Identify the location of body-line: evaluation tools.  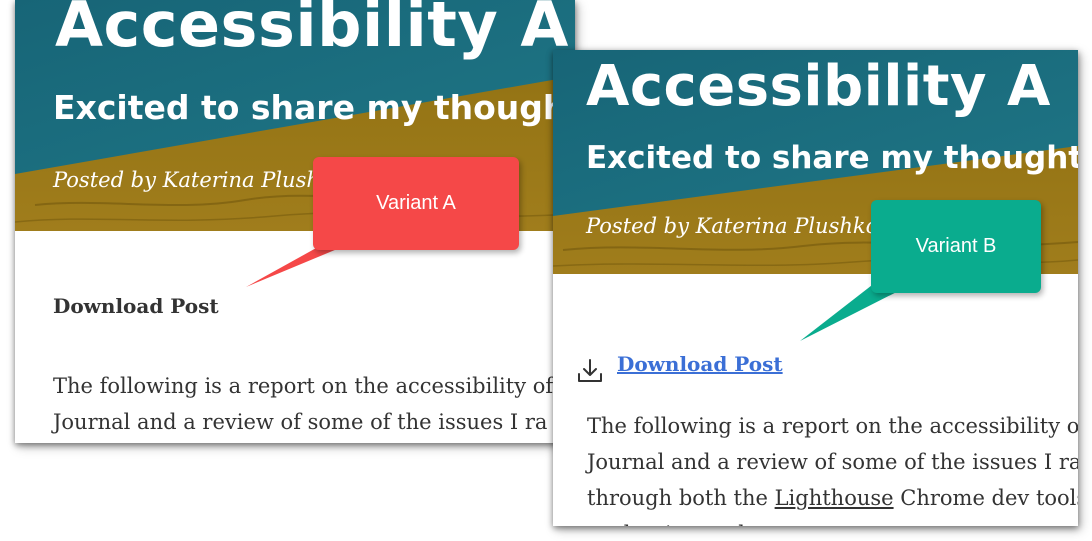
(832, 521).